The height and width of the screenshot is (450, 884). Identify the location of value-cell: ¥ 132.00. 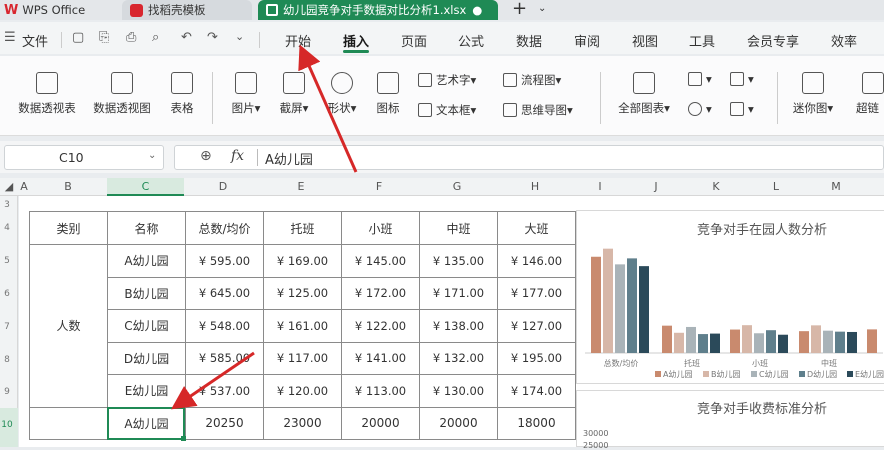
(458, 358).